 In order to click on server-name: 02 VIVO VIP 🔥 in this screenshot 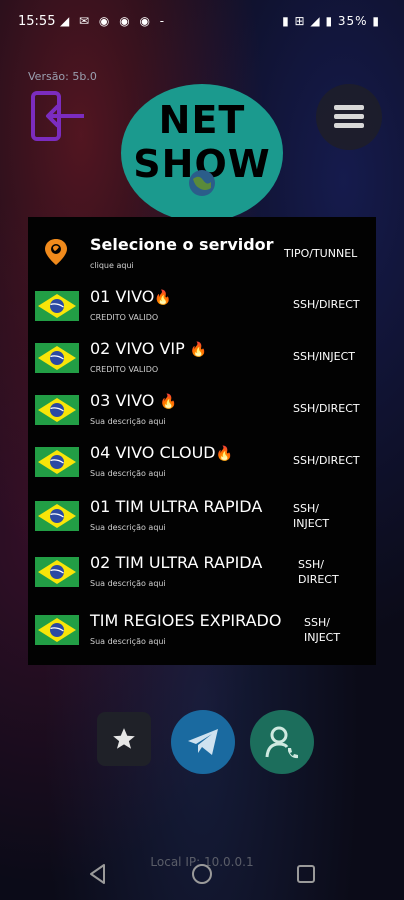, I will do `click(149, 348)`.